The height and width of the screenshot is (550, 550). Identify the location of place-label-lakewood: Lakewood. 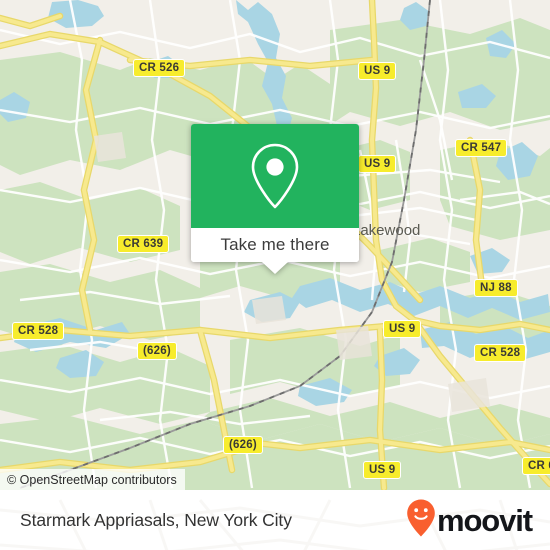
(386, 230).